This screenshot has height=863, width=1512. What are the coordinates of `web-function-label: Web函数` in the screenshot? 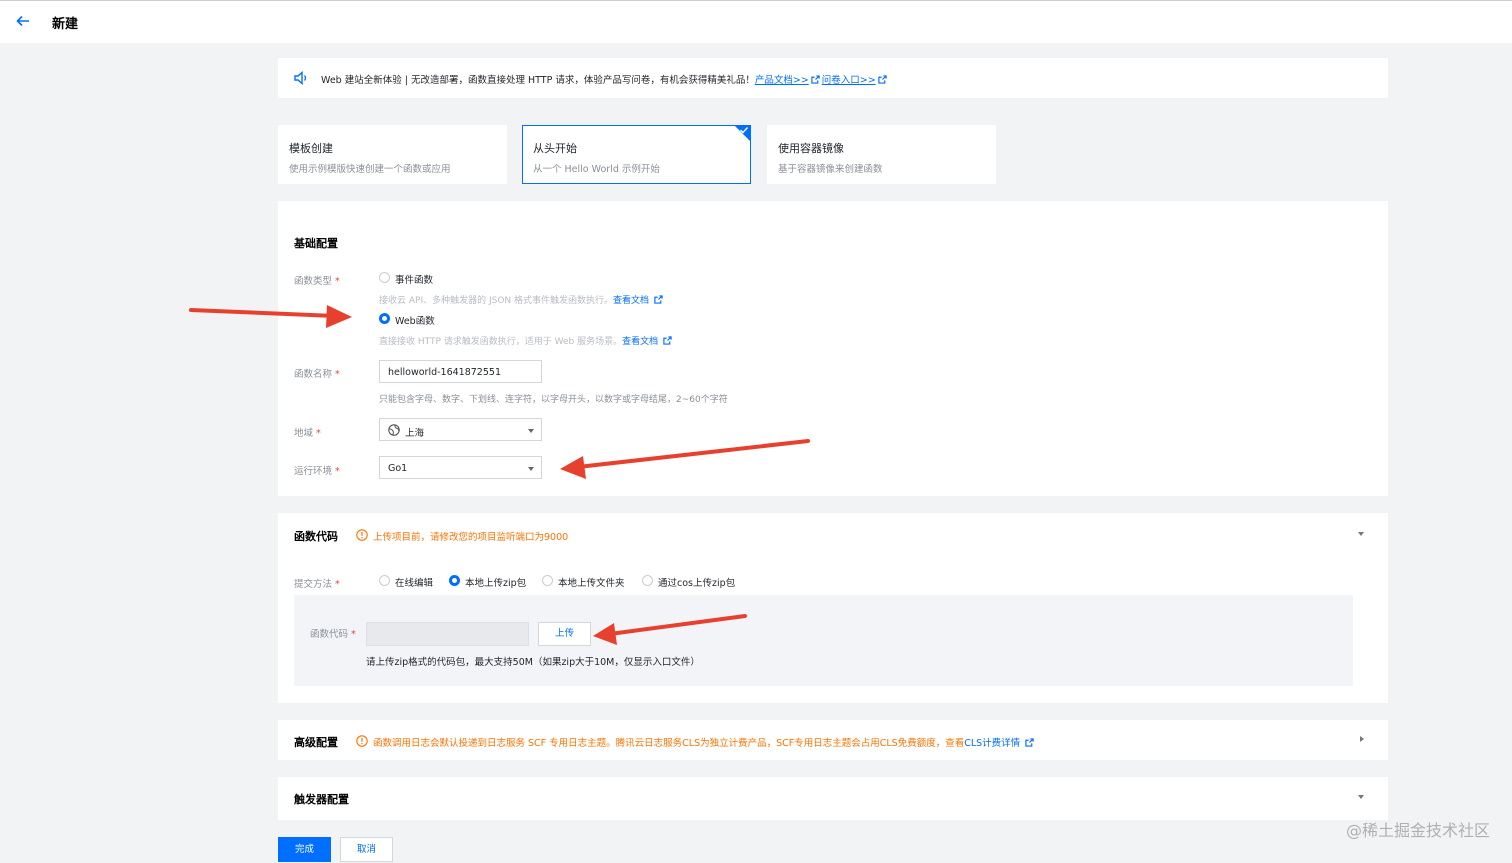 It's located at (415, 320).